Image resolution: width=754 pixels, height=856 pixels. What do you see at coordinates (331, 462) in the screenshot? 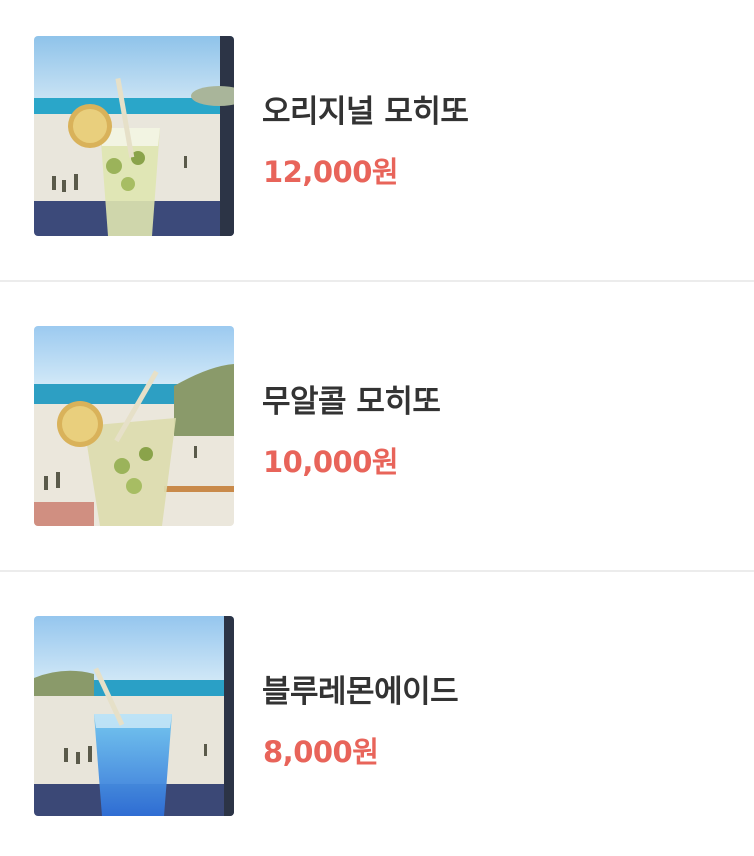
I see `menu-item-price: 10,000원` at bounding box center [331, 462].